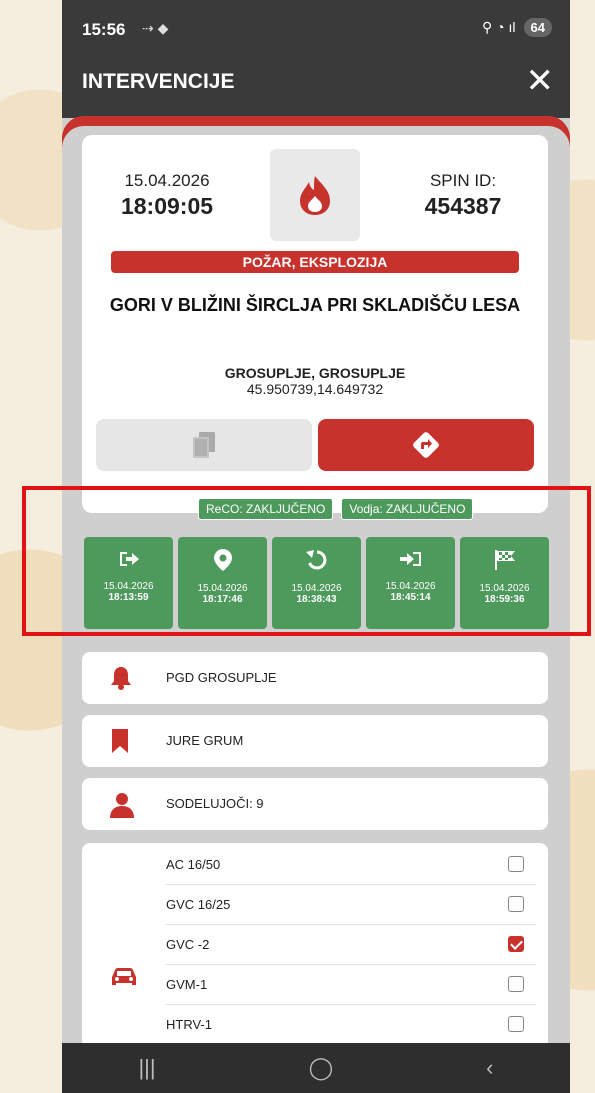  Describe the element at coordinates (315, 560) in the screenshot. I see `return-icon` at that location.